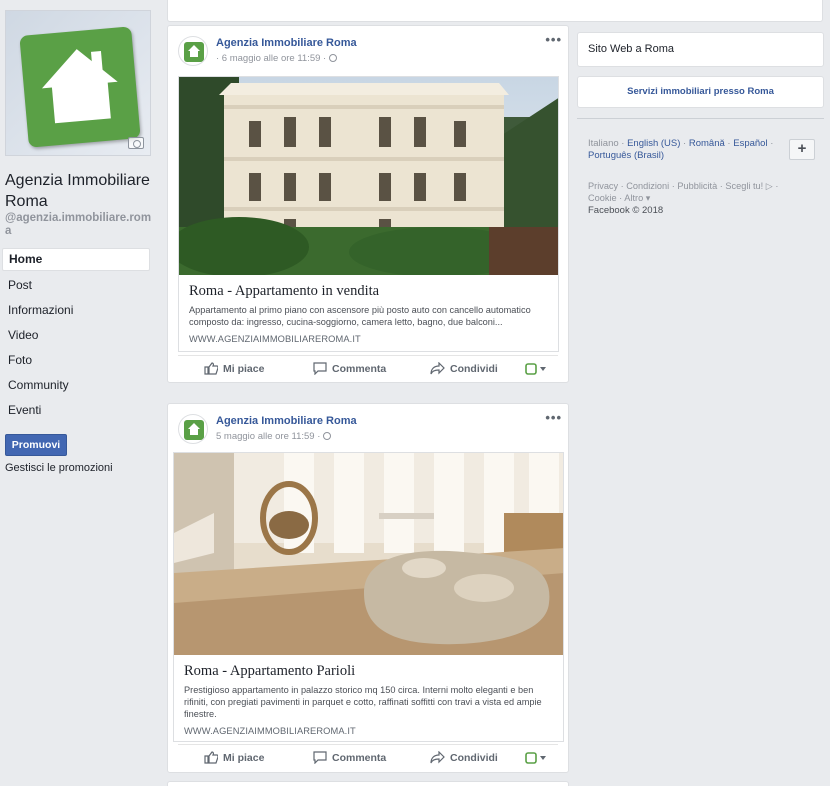 Image resolution: width=830 pixels, height=786 pixels. I want to click on nav-item-home: Home, so click(76, 259).